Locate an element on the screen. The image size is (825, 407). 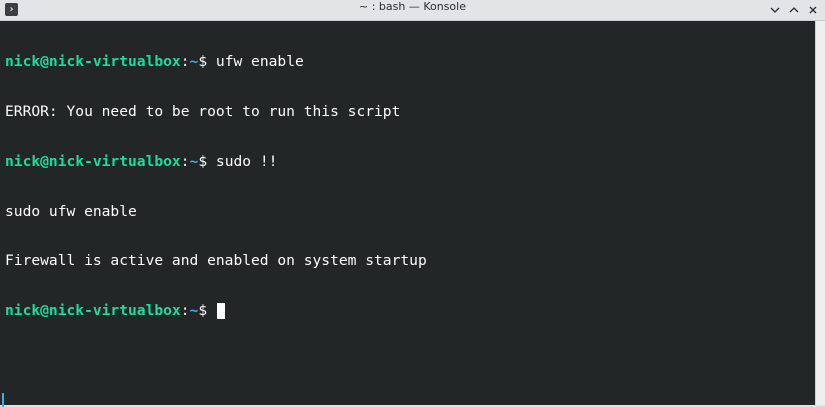
window-controls is located at coordinates (794, 10).